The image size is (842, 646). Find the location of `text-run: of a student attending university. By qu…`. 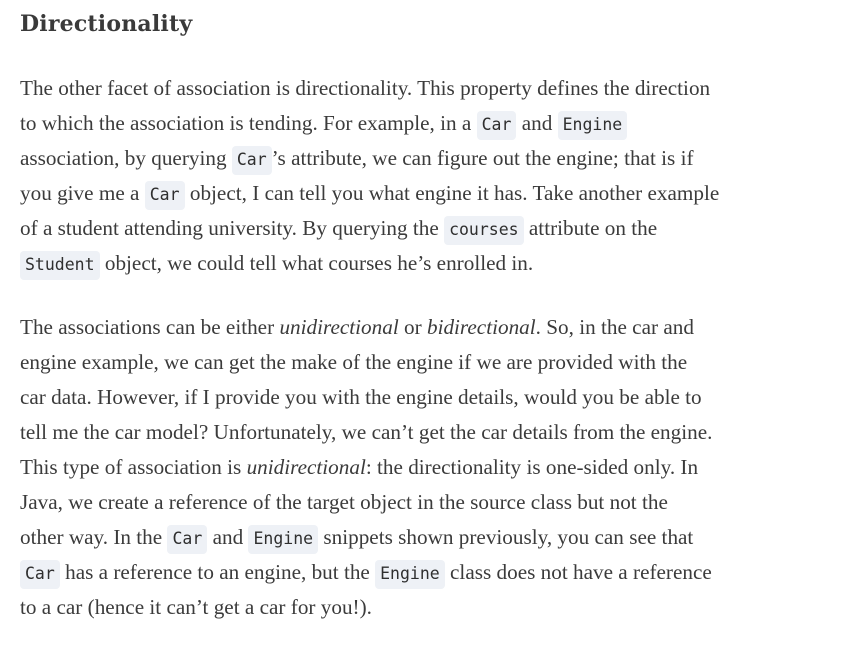

text-run: of a student attending university. By qu… is located at coordinates (232, 228).